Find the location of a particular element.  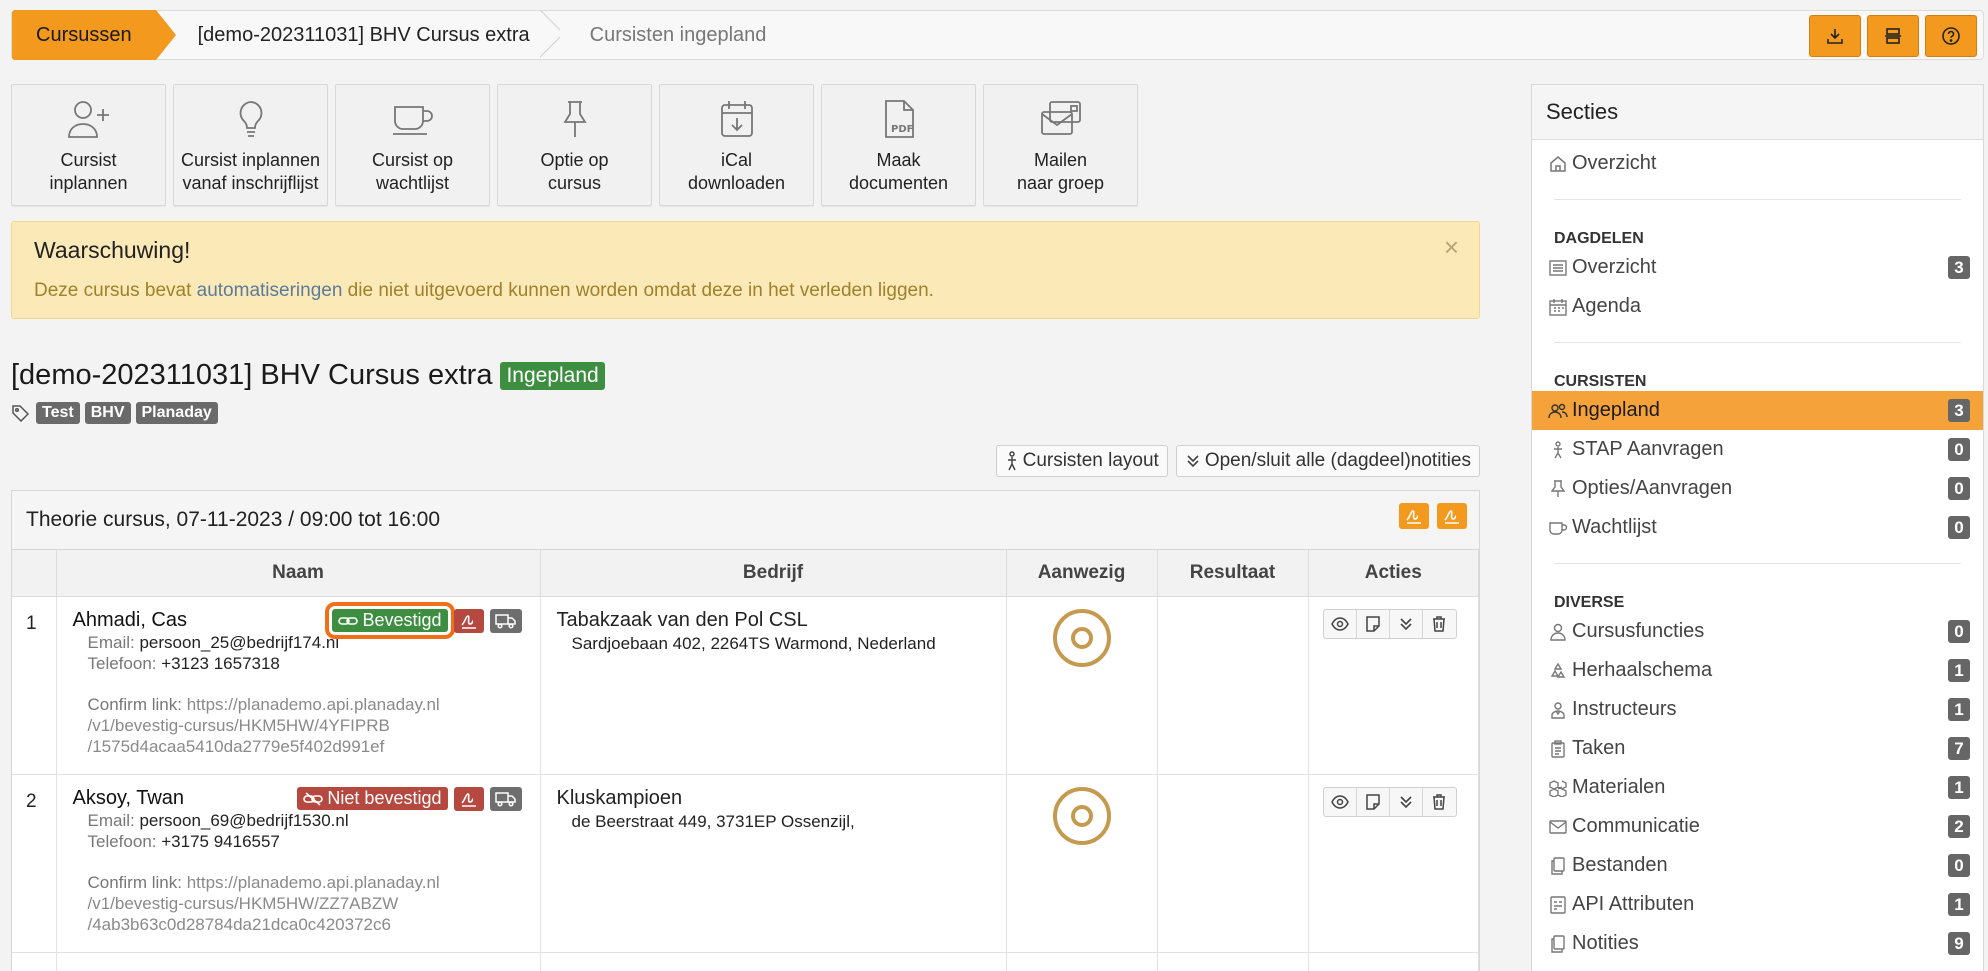

warning-automations-link: automatiseringen is located at coordinates (270, 290).